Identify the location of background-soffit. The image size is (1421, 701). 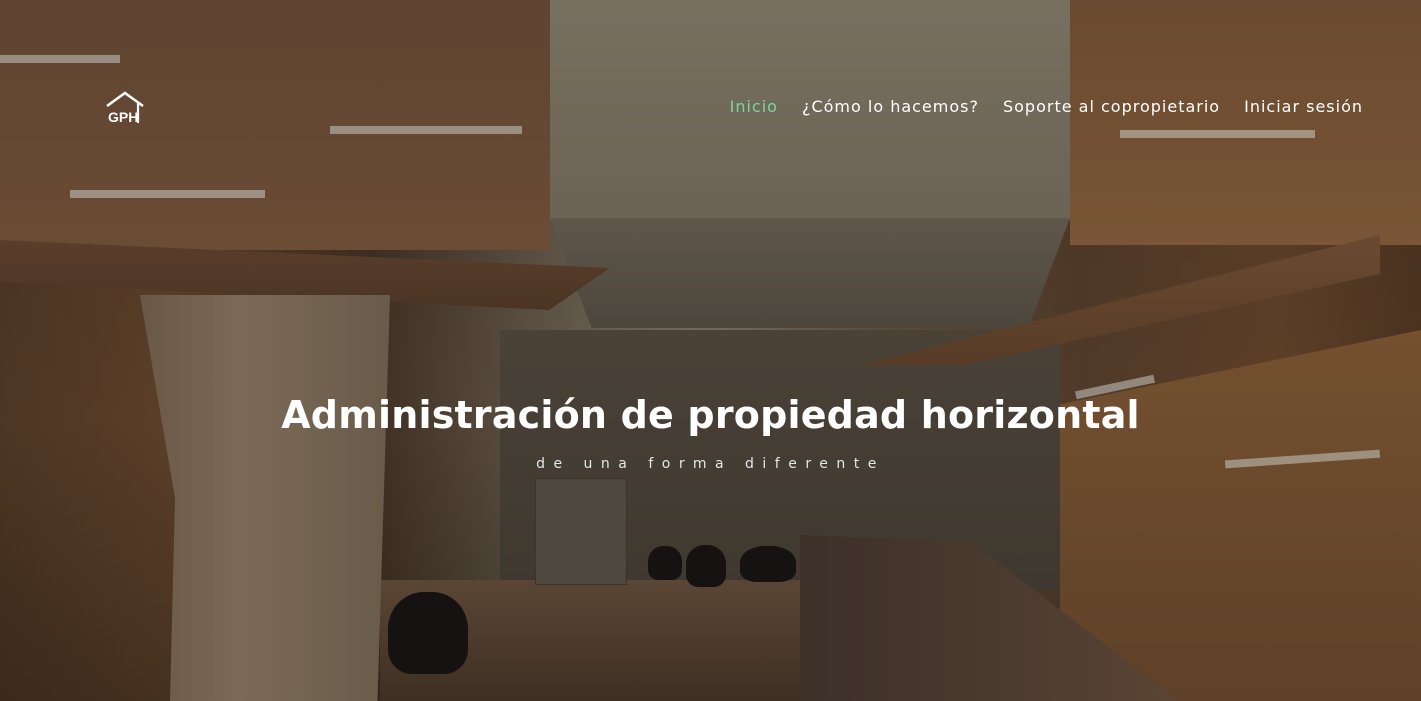
(810, 273).